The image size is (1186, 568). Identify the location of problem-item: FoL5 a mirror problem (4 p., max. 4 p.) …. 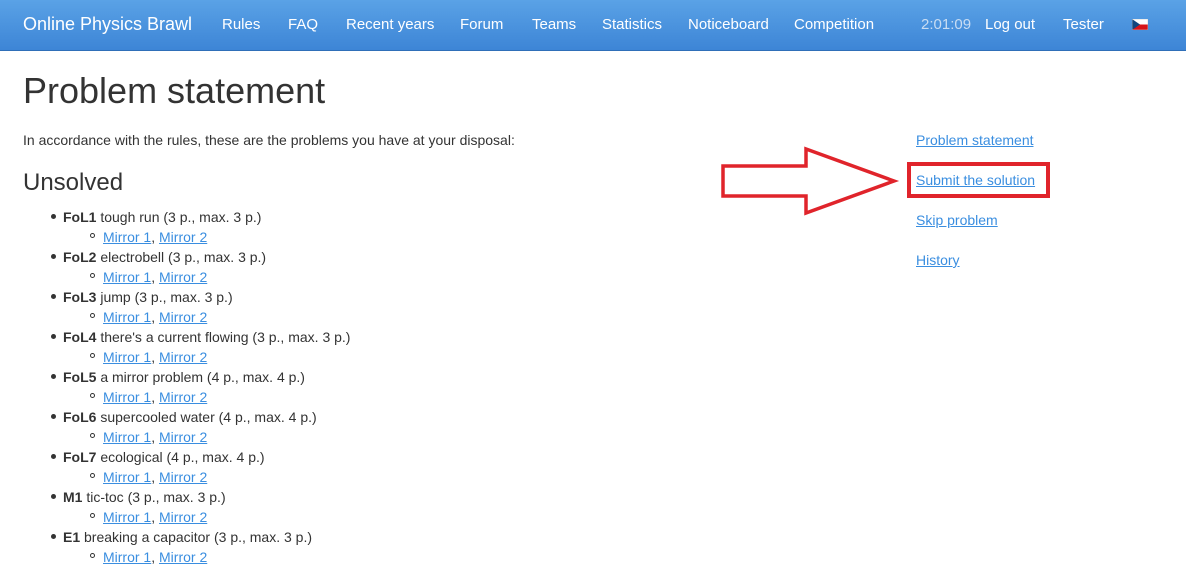
(350, 388).